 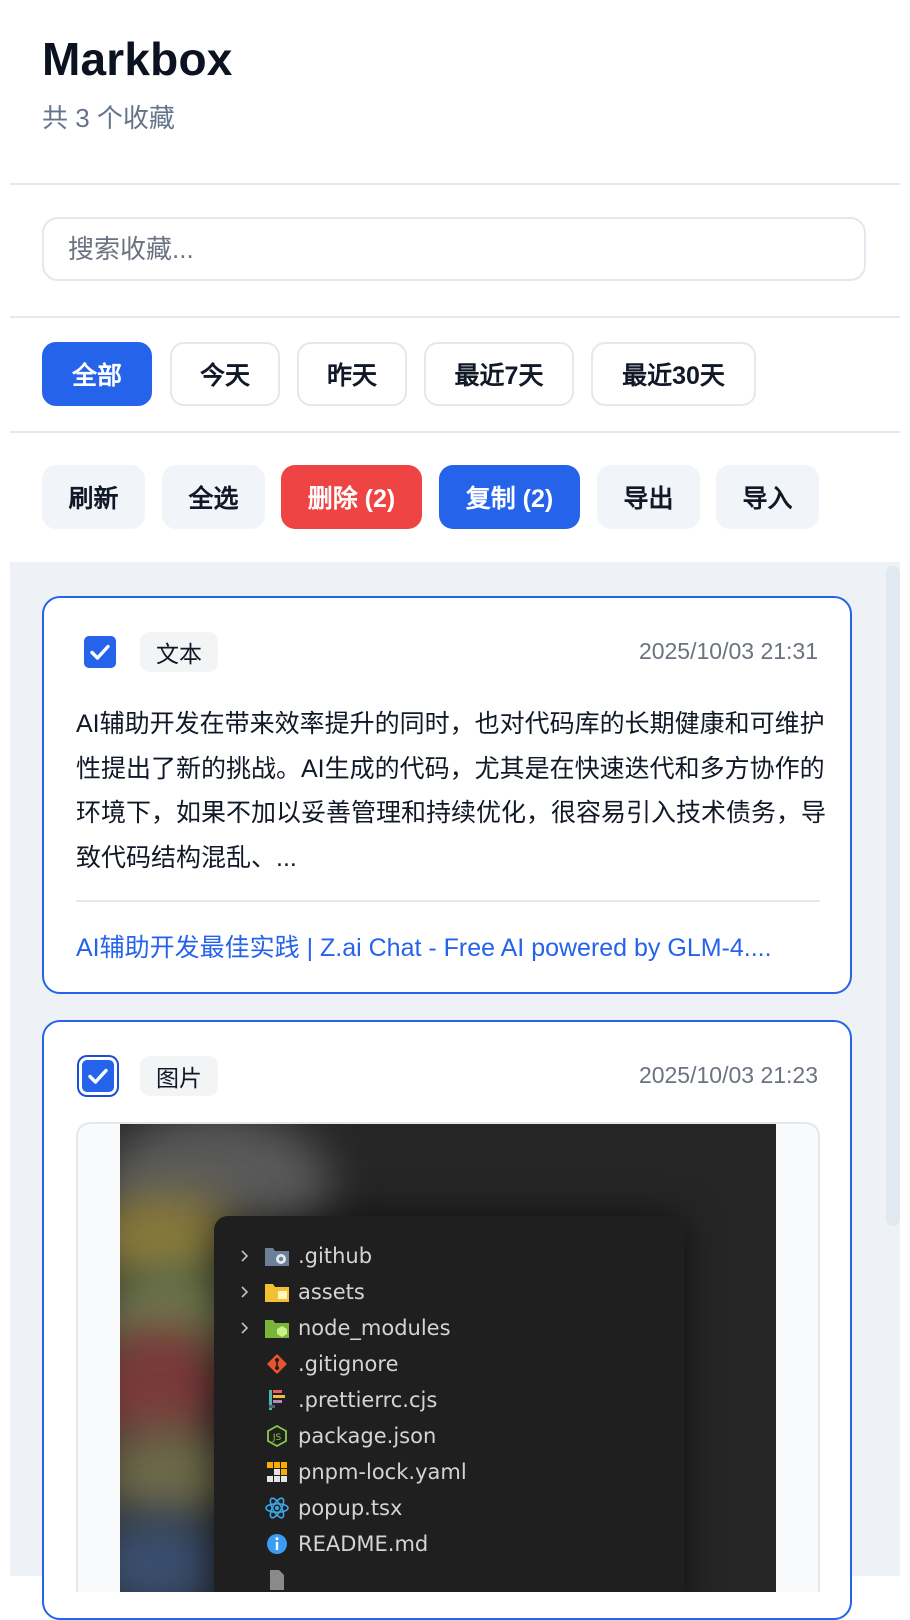 What do you see at coordinates (331, 1292) in the screenshot?
I see `file-name: assets` at bounding box center [331, 1292].